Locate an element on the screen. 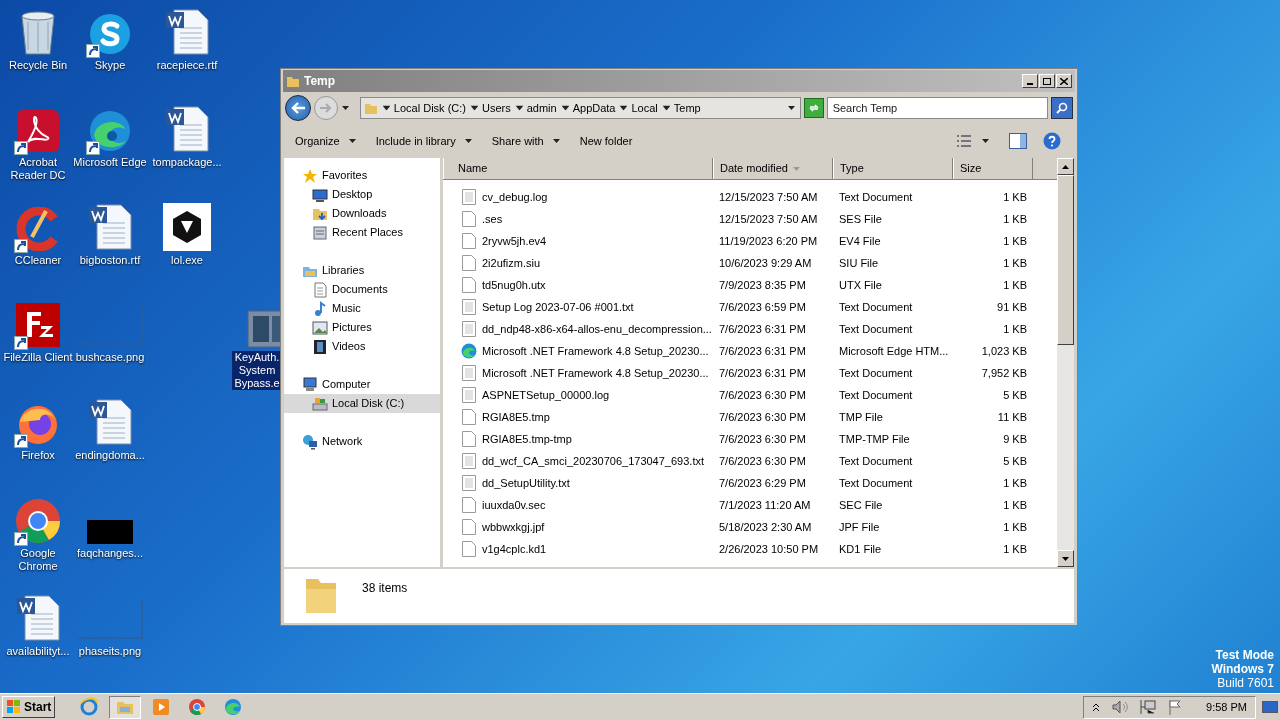 Image resolution: width=1280 pixels, height=720 pixels. show-desktop-icon is located at coordinates (1270, 707).